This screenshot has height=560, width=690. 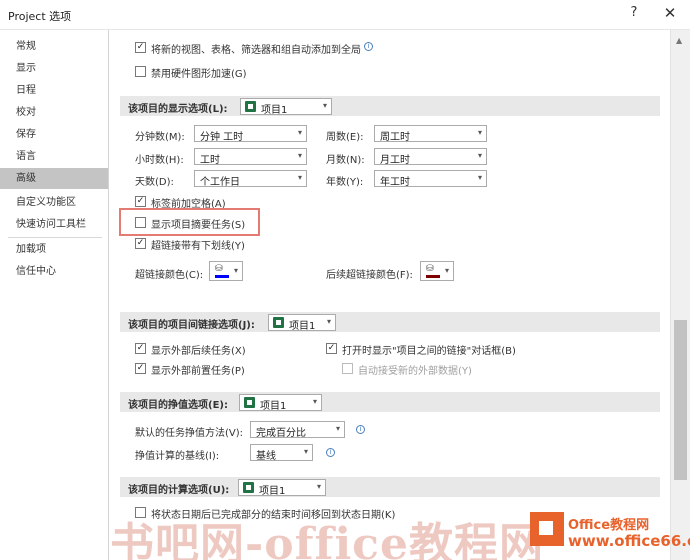 I want to click on earned-value-project-value: 项目1, so click(x=273, y=406).